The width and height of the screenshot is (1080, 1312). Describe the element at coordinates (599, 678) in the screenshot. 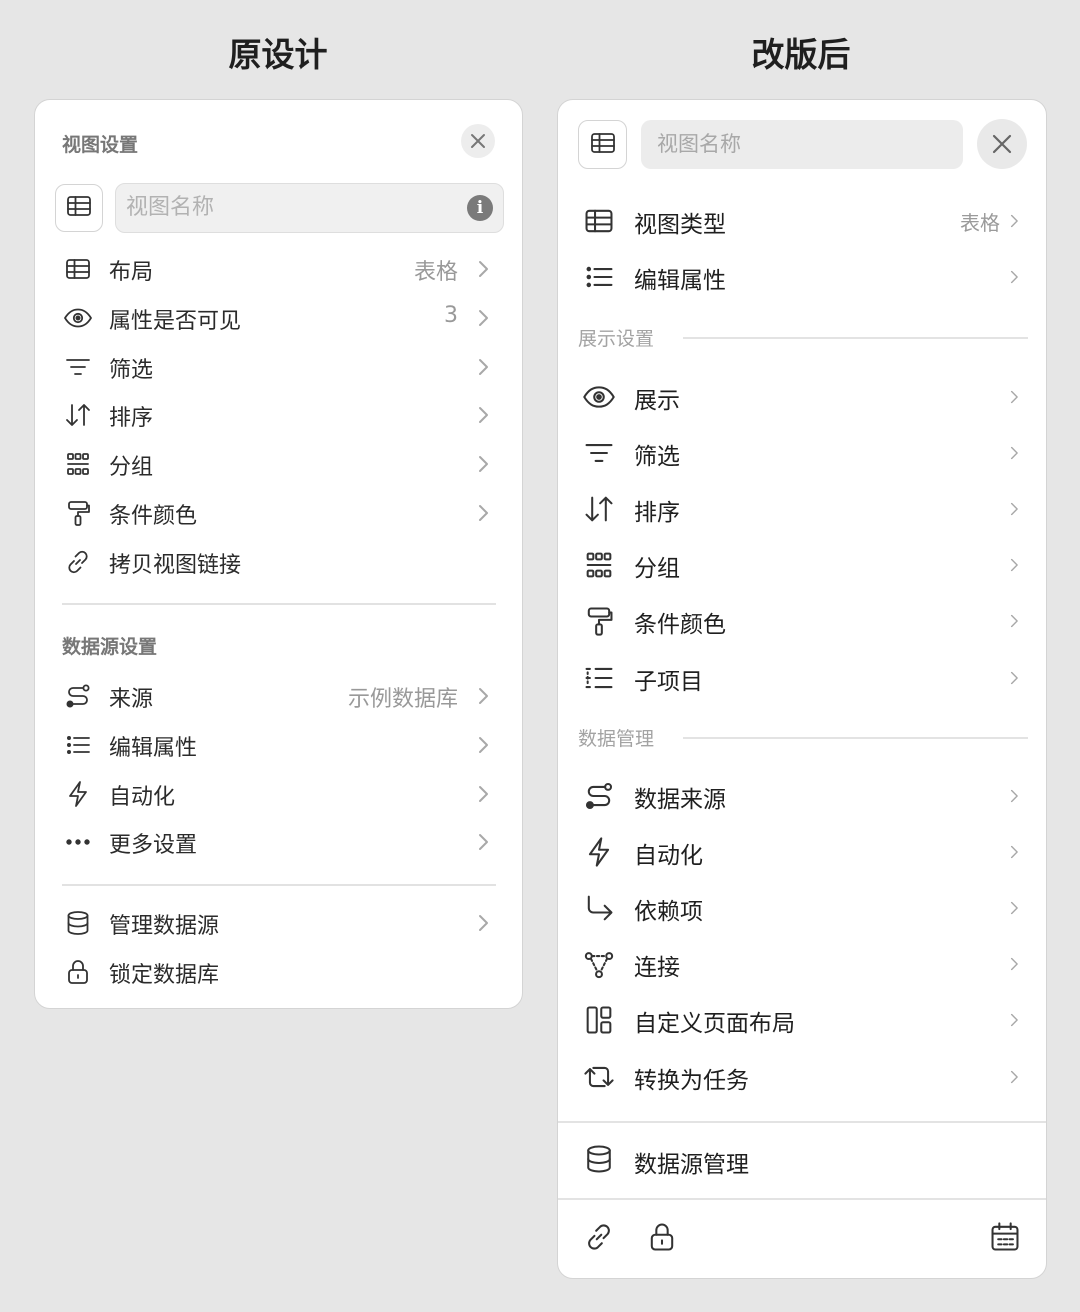

I see `subitems-icon` at that location.